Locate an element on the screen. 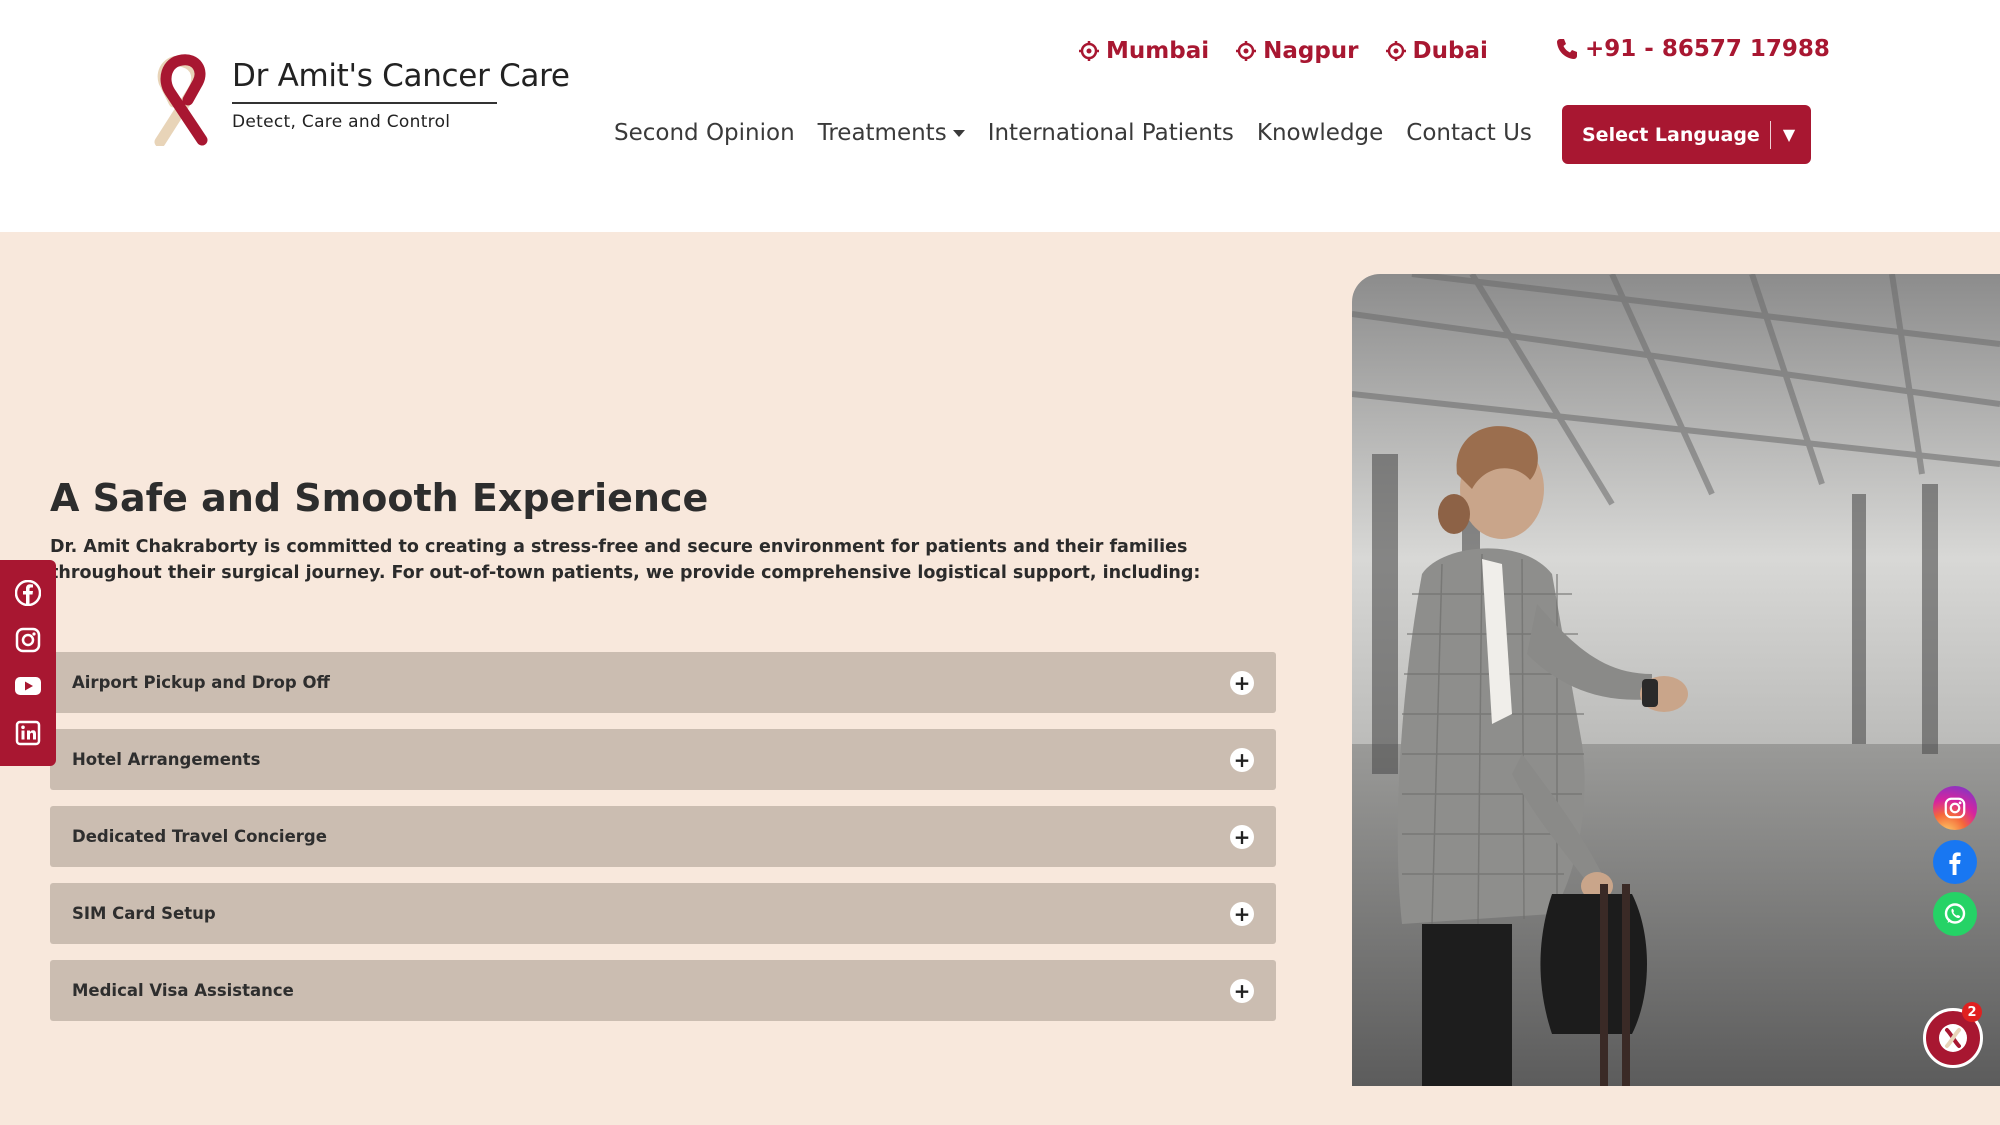 The width and height of the screenshot is (2000, 1125). nav-contact-us: Contact Us is located at coordinates (1469, 133).